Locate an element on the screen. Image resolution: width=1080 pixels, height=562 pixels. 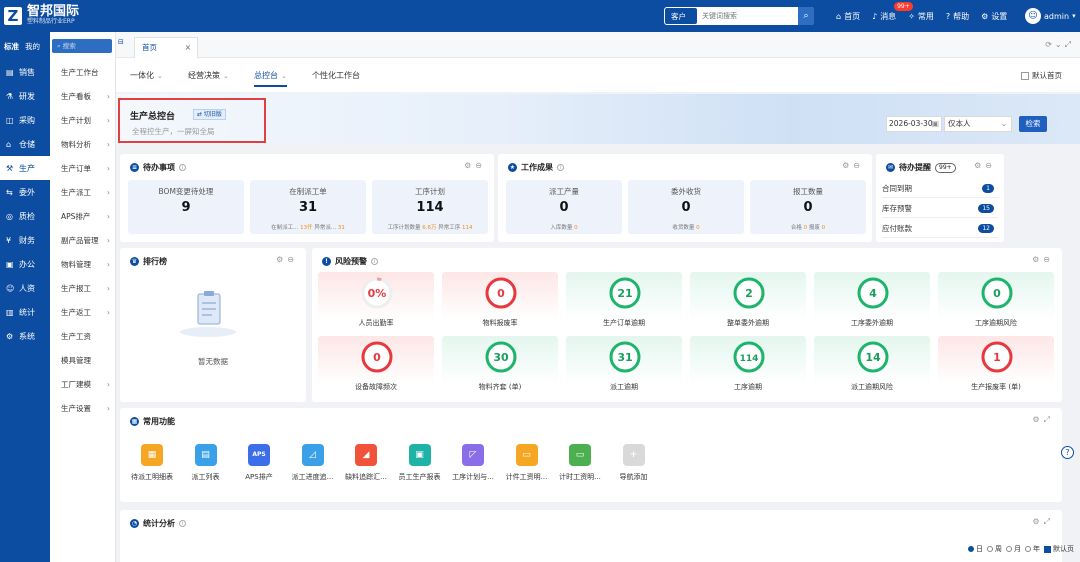
risk-item: 0 设备故障频次 is located at coordinates (376, 366).